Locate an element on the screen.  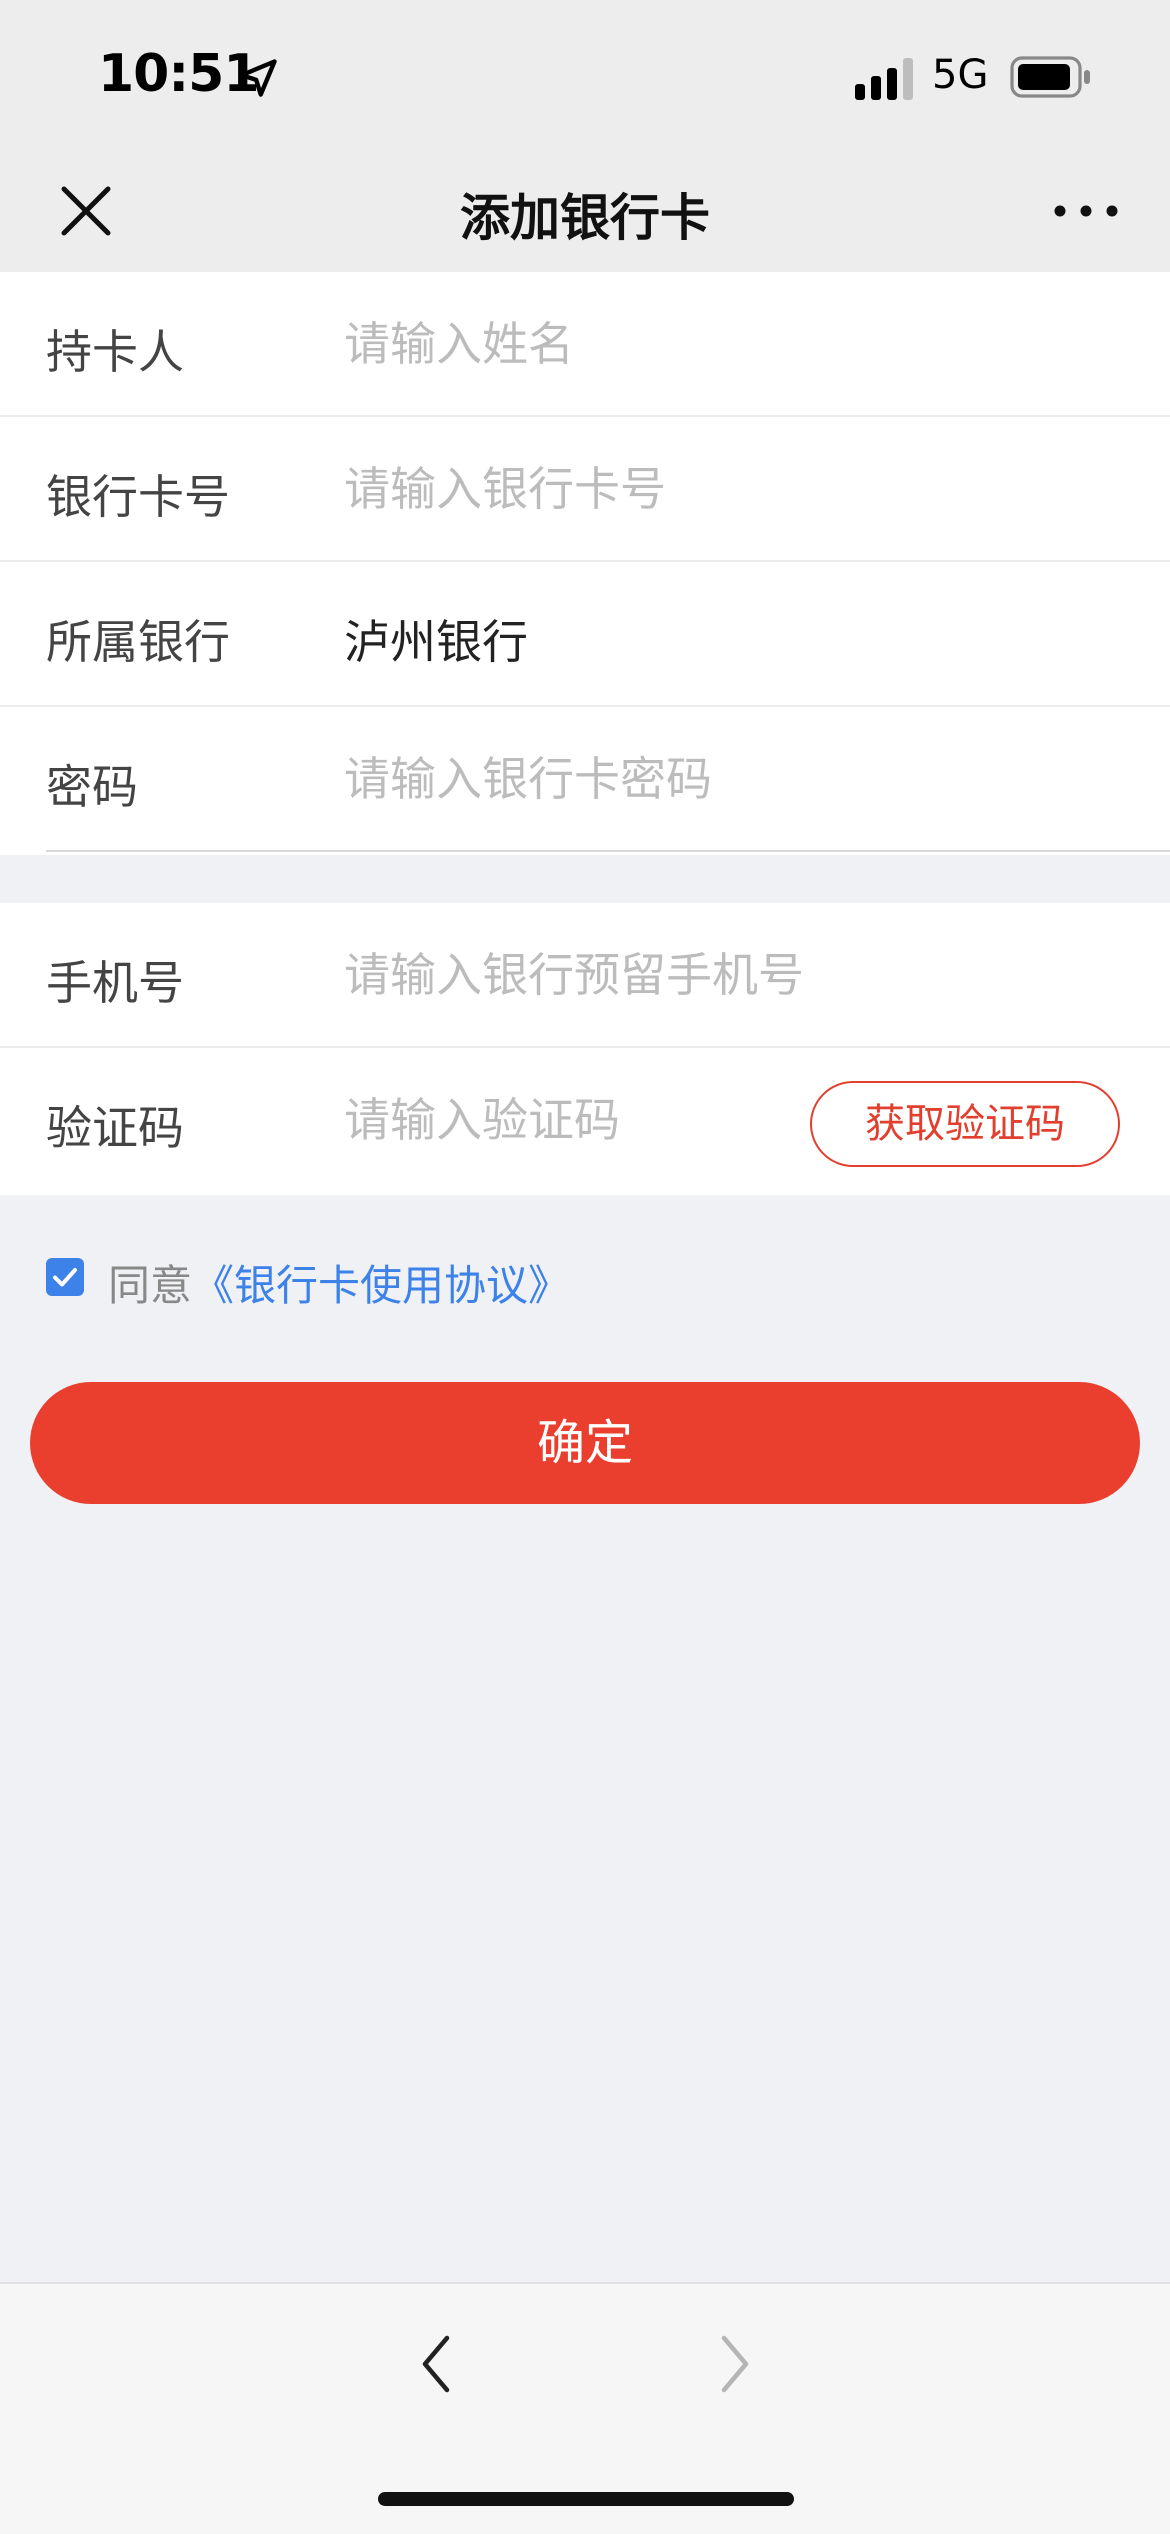
code-label: 验证码 is located at coordinates (115, 1128).